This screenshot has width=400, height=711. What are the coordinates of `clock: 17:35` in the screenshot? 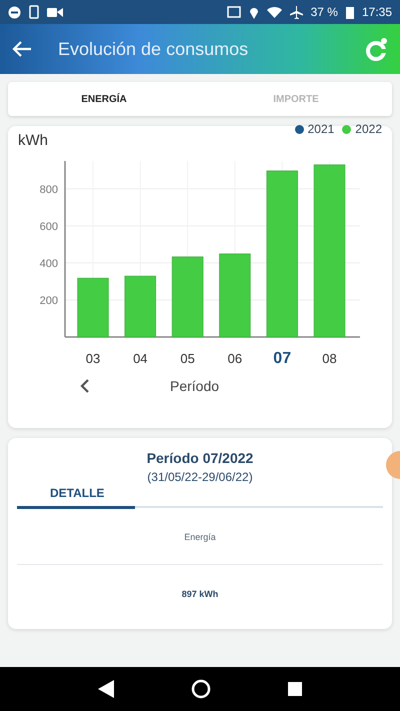 It's located at (377, 12).